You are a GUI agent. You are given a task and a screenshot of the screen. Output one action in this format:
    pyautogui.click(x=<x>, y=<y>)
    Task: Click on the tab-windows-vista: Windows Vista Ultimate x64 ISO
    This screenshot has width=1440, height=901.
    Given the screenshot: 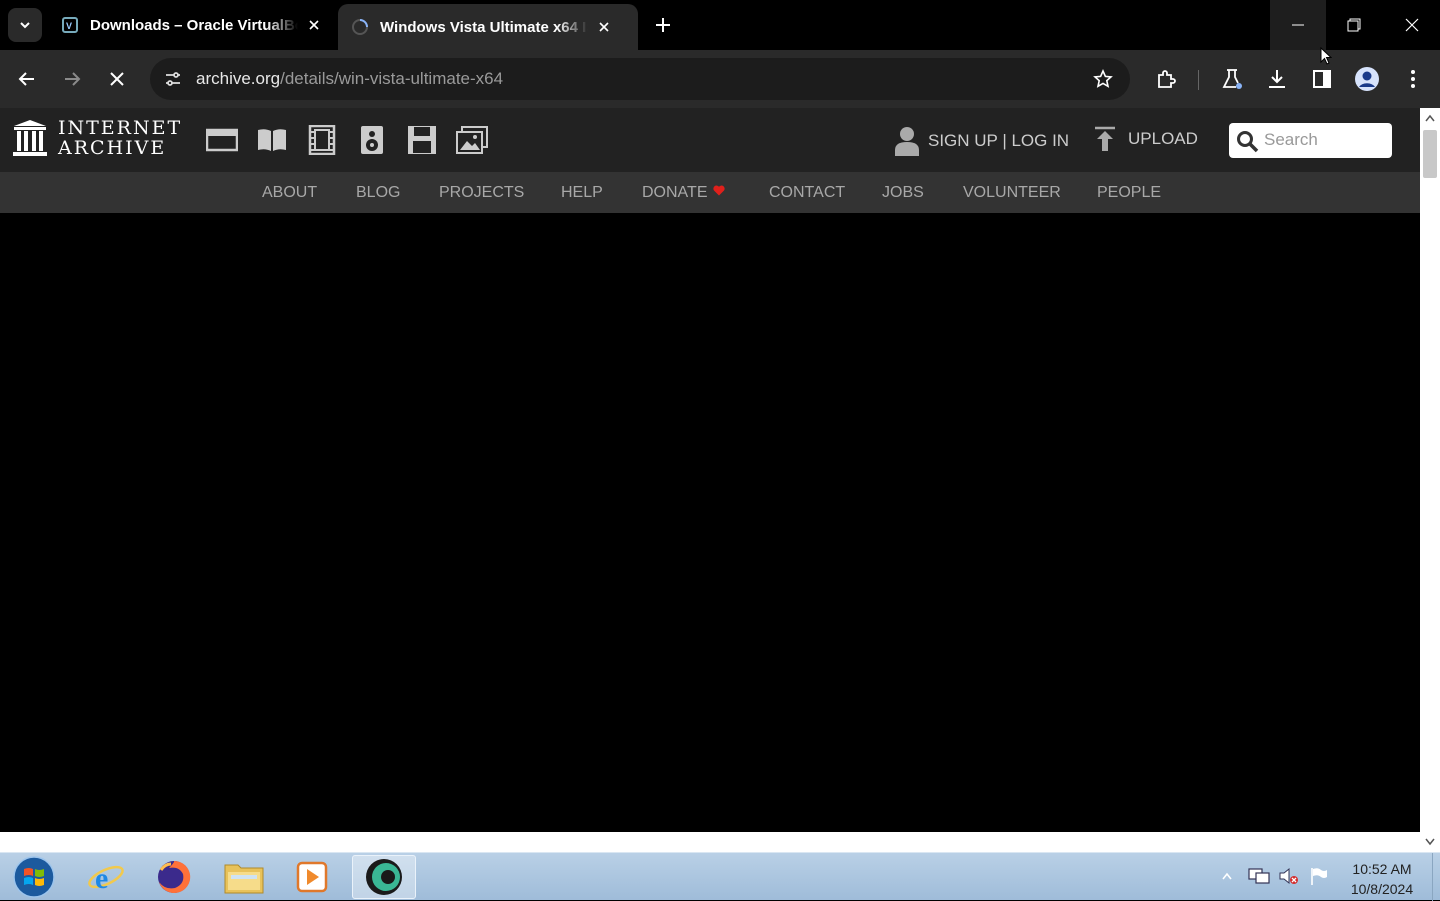 What is the action you would take?
    pyautogui.click(x=488, y=27)
    